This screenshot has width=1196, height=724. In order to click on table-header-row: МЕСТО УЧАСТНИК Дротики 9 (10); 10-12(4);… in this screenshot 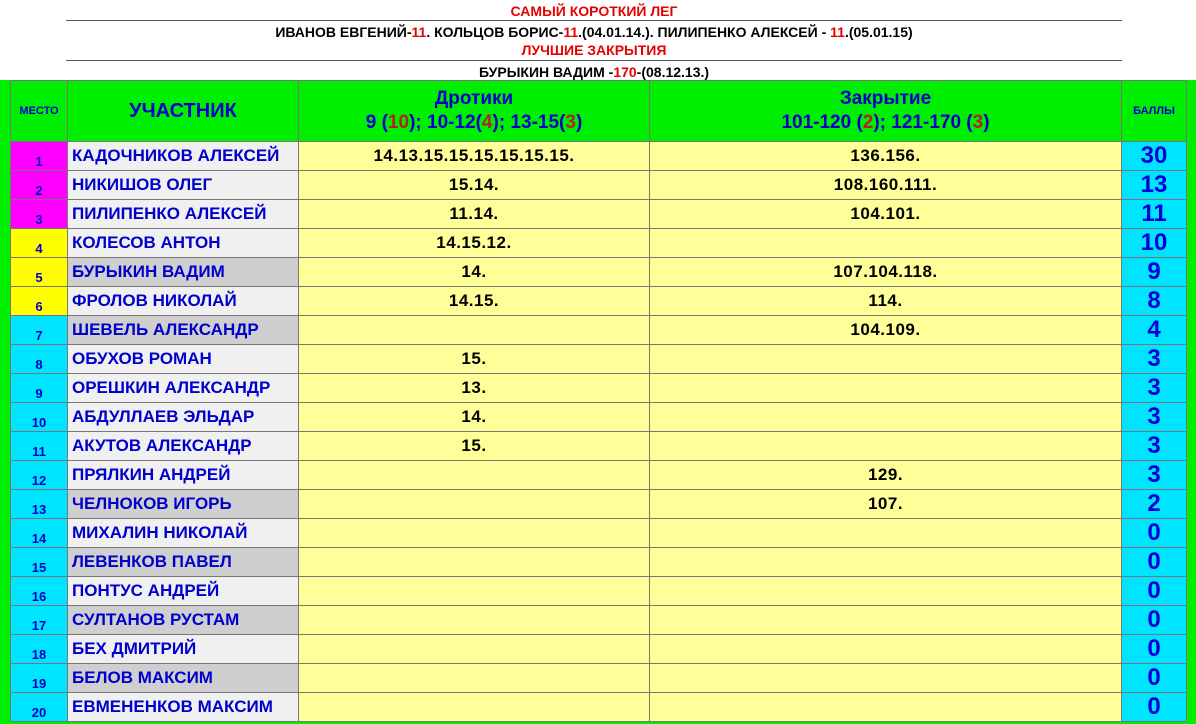, I will do `click(598, 111)`.